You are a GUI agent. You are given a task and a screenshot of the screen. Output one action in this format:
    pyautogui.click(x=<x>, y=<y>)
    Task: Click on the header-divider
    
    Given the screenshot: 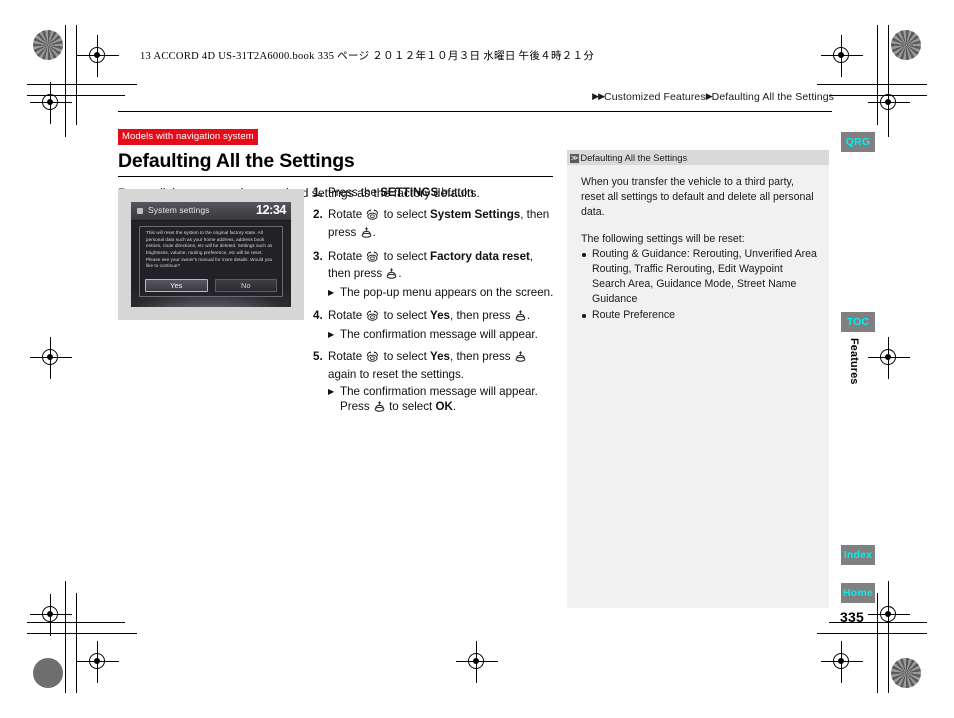 What is the action you would take?
    pyautogui.click(x=475, y=111)
    